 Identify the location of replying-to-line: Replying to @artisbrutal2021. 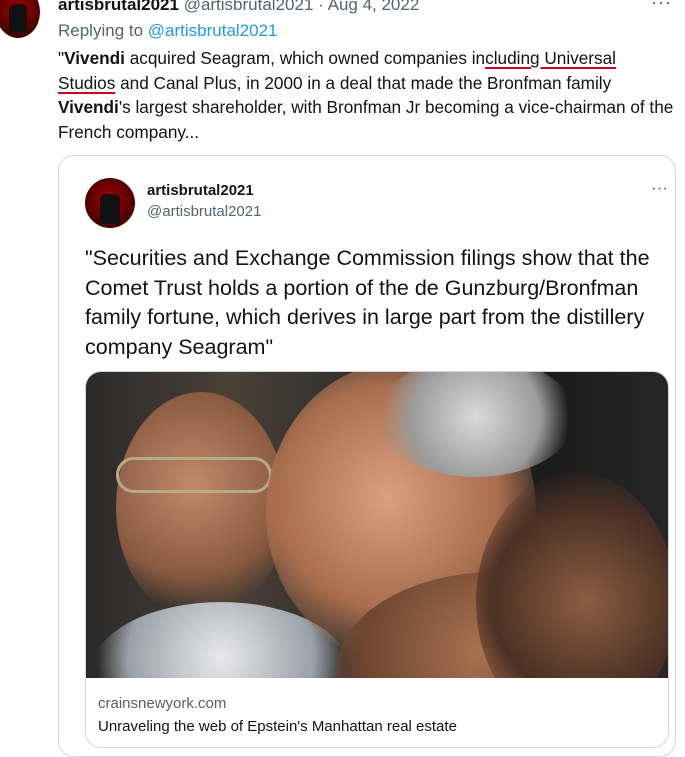
(168, 31).